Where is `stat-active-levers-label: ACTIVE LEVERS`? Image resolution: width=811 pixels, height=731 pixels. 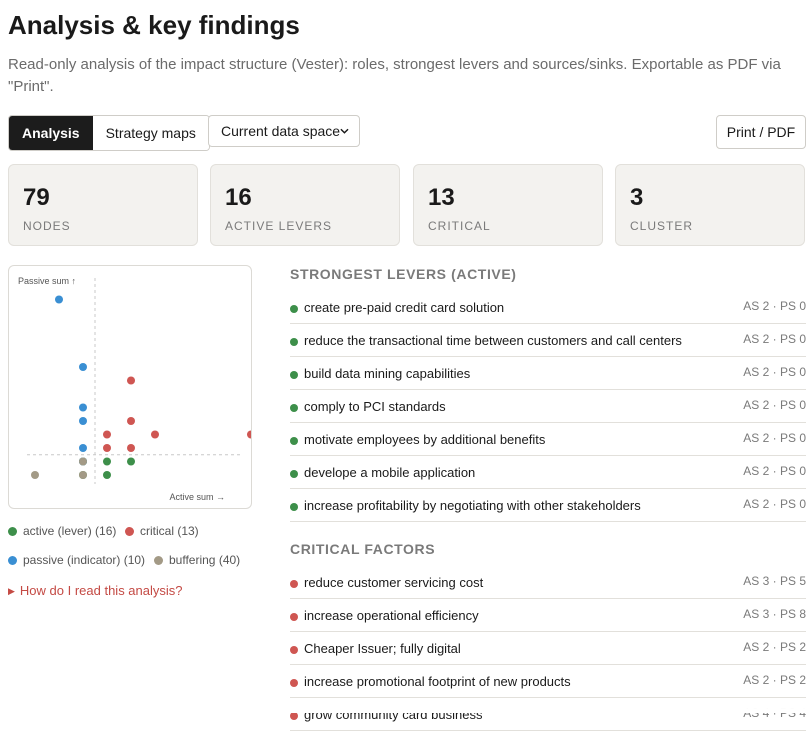
stat-active-levers-label: ACTIVE LEVERS is located at coordinates (279, 226).